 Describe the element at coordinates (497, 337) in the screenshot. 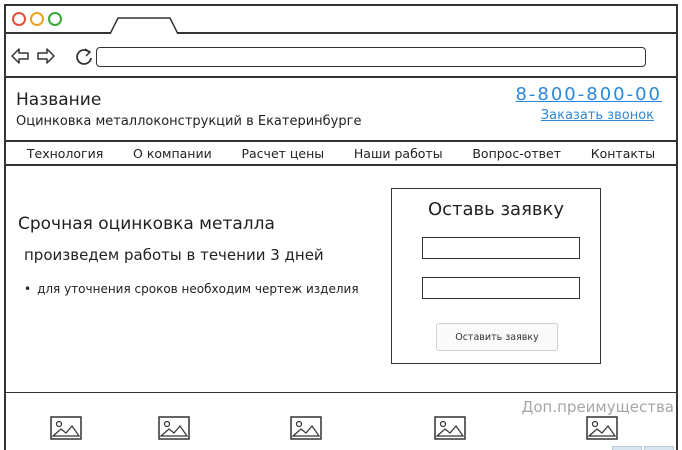

I see `submit-request-button: Оставить заявку` at that location.